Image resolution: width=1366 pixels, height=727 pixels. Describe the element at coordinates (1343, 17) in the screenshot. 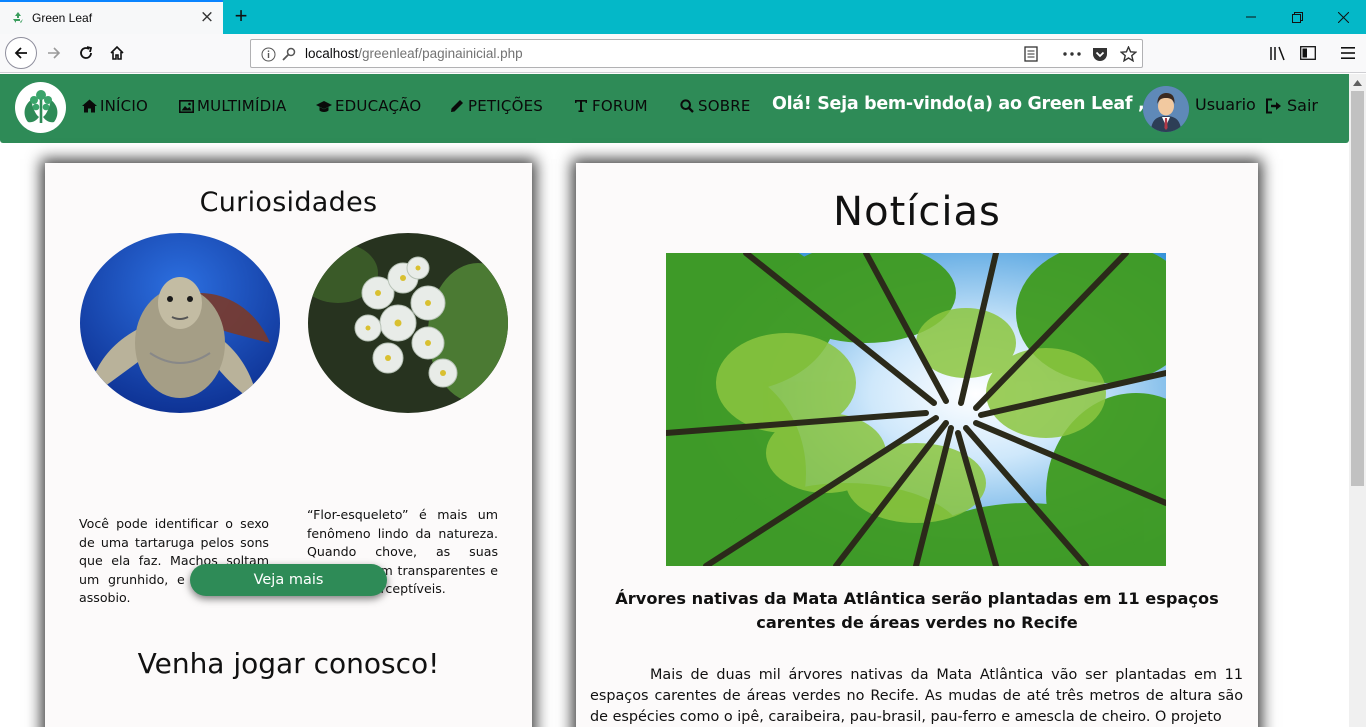

I see `close-icon` at that location.